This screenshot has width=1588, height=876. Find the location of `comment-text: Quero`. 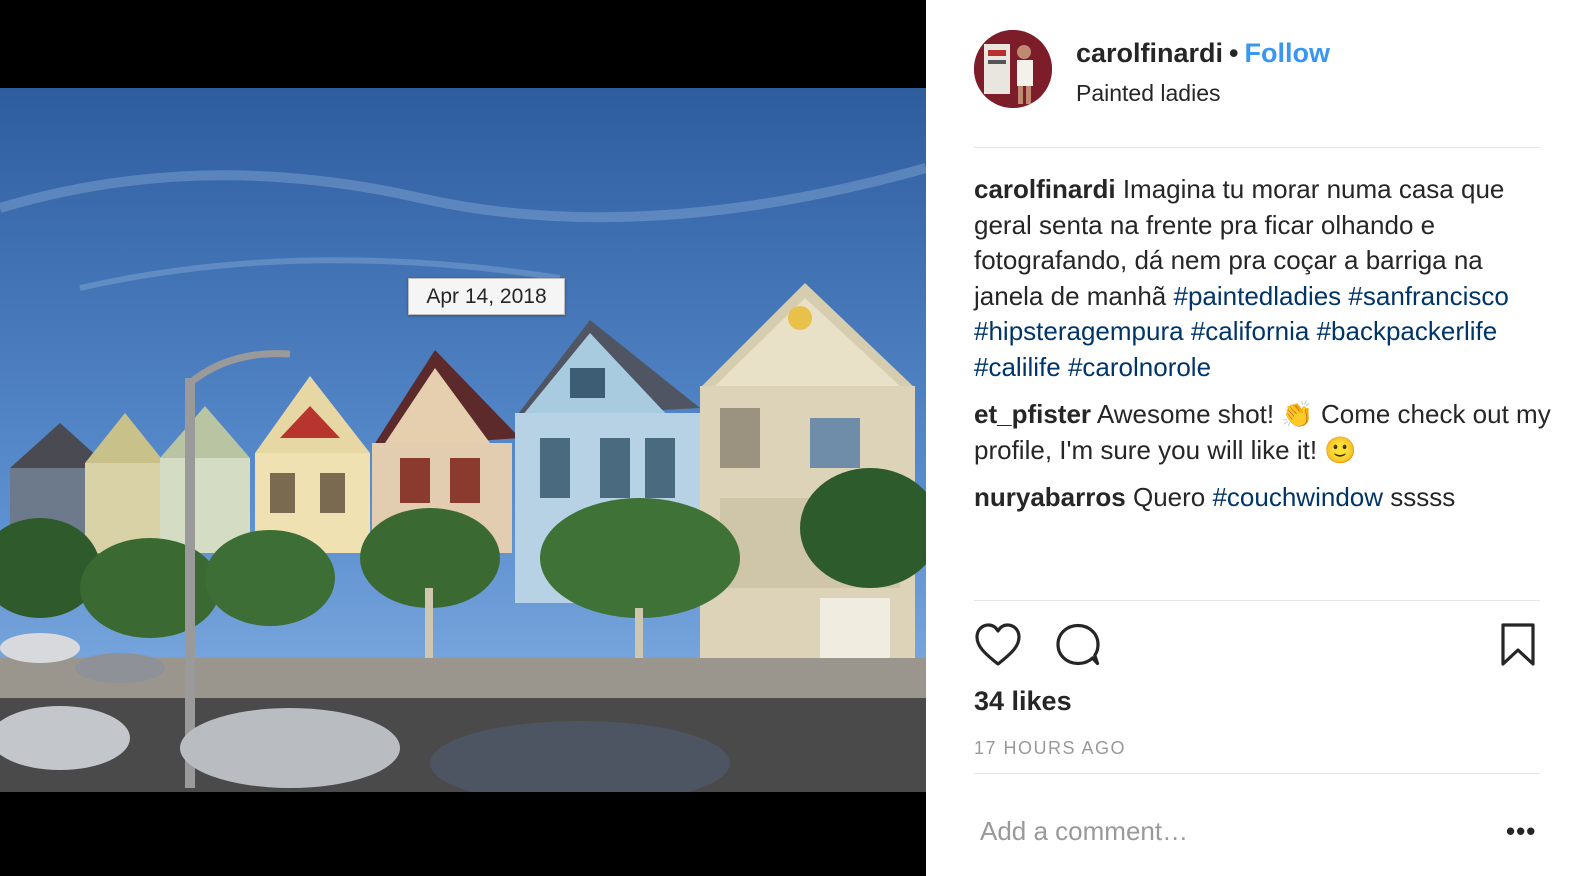

comment-text: Quero is located at coordinates (1172, 497).